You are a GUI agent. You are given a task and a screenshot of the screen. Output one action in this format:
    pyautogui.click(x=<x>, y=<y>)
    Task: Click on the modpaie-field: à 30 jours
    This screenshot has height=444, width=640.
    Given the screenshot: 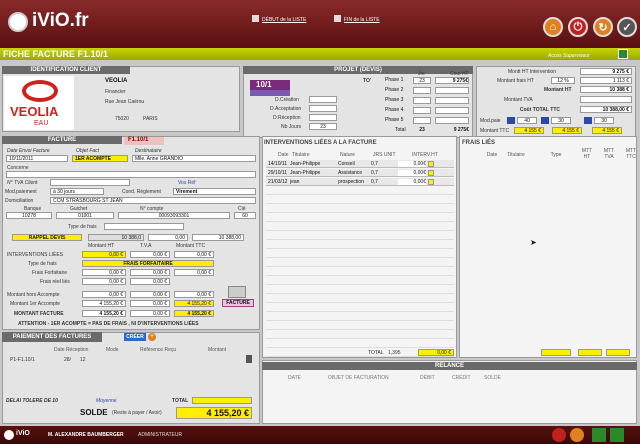 What is the action you would take?
    pyautogui.click(x=77, y=191)
    